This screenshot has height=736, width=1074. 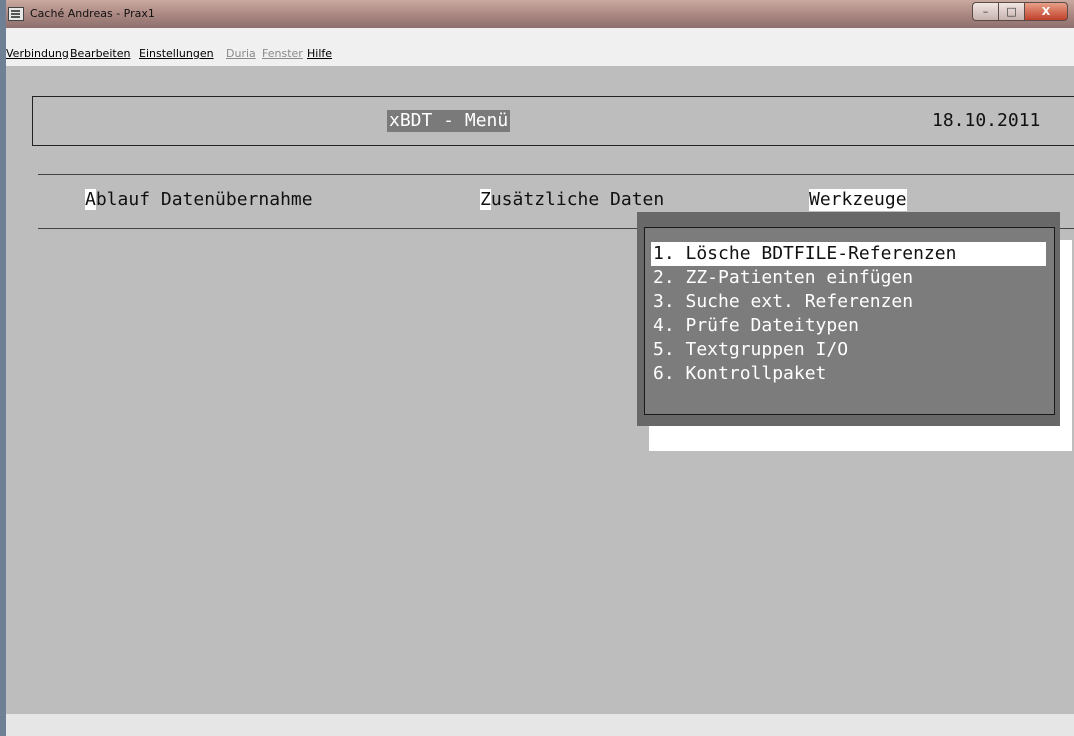 I want to click on menu-zusaetzliche-daten: Zusätzliche Daten, so click(x=572, y=200).